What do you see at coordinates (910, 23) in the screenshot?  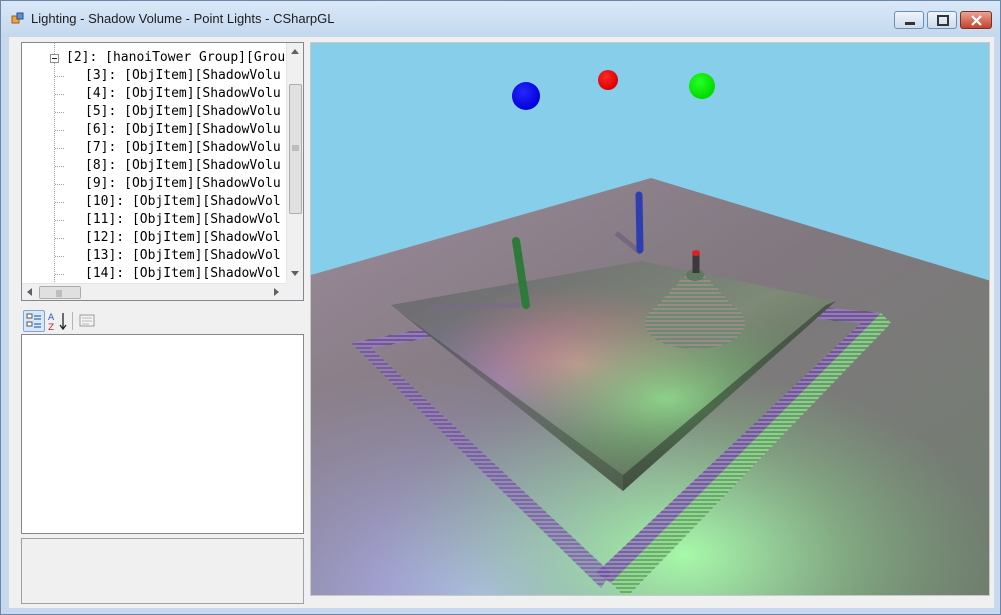 I see `minimize-icon` at bounding box center [910, 23].